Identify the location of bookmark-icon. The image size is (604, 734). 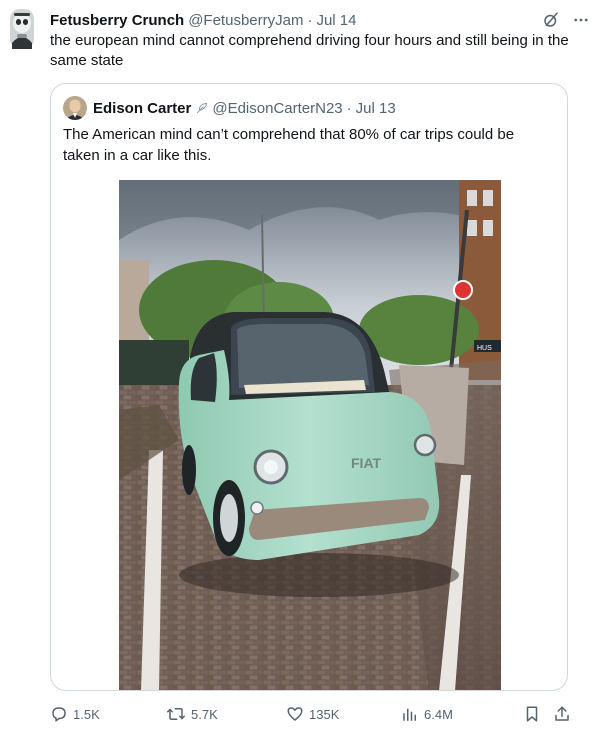
(532, 714).